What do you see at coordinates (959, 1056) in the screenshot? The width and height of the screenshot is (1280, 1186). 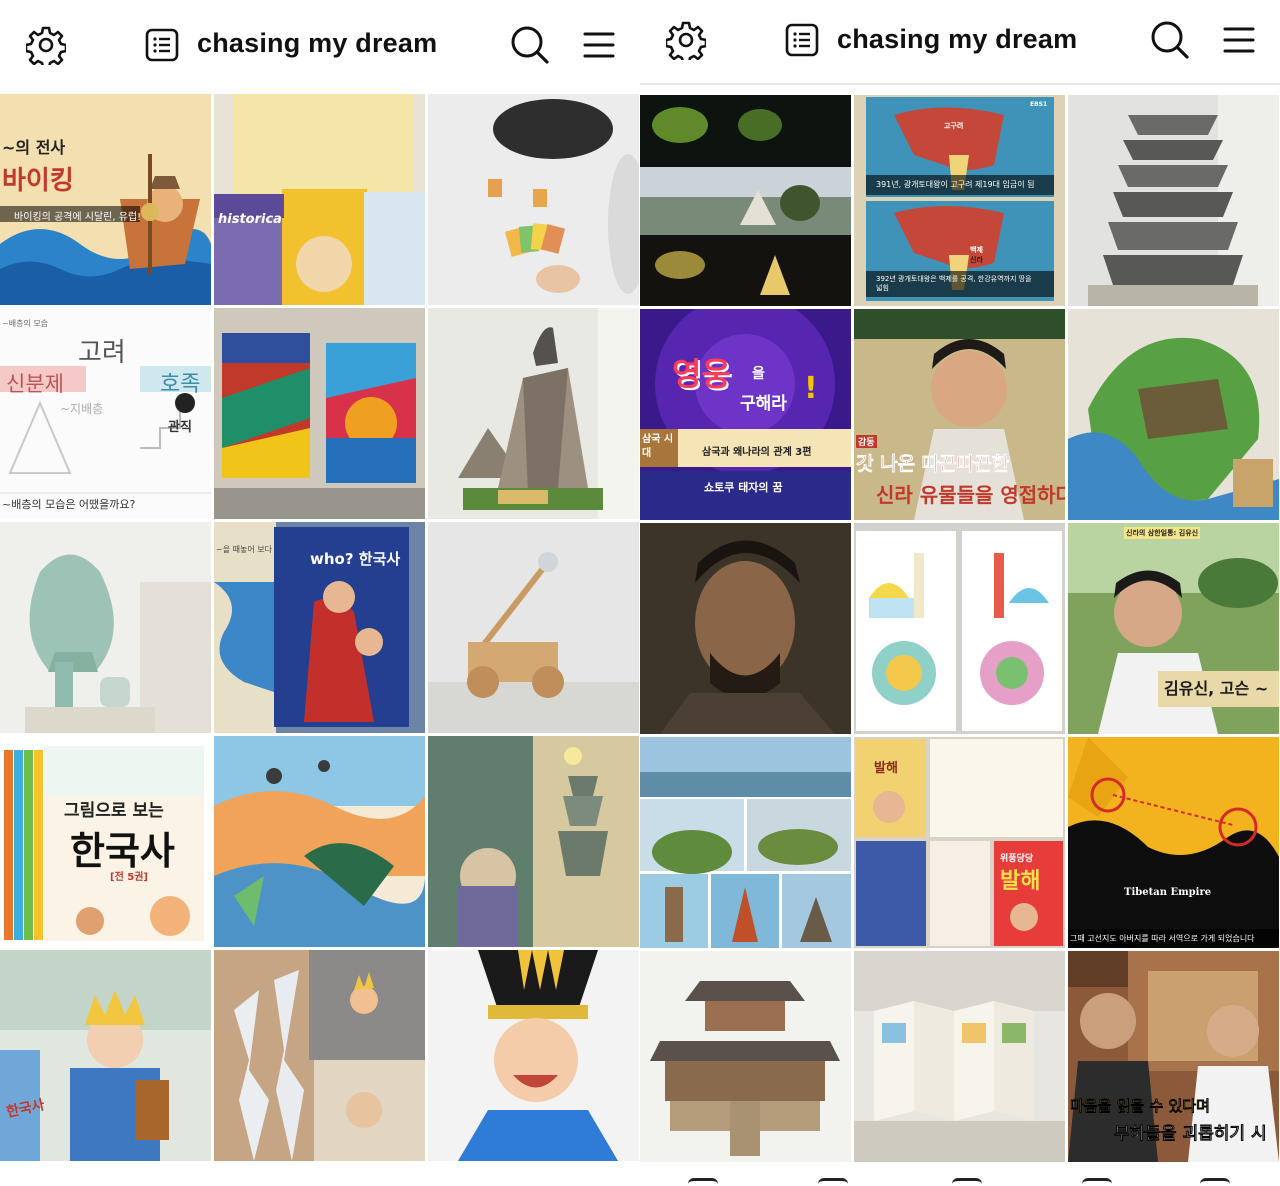 I see `post-thumbnail-folding-book` at bounding box center [959, 1056].